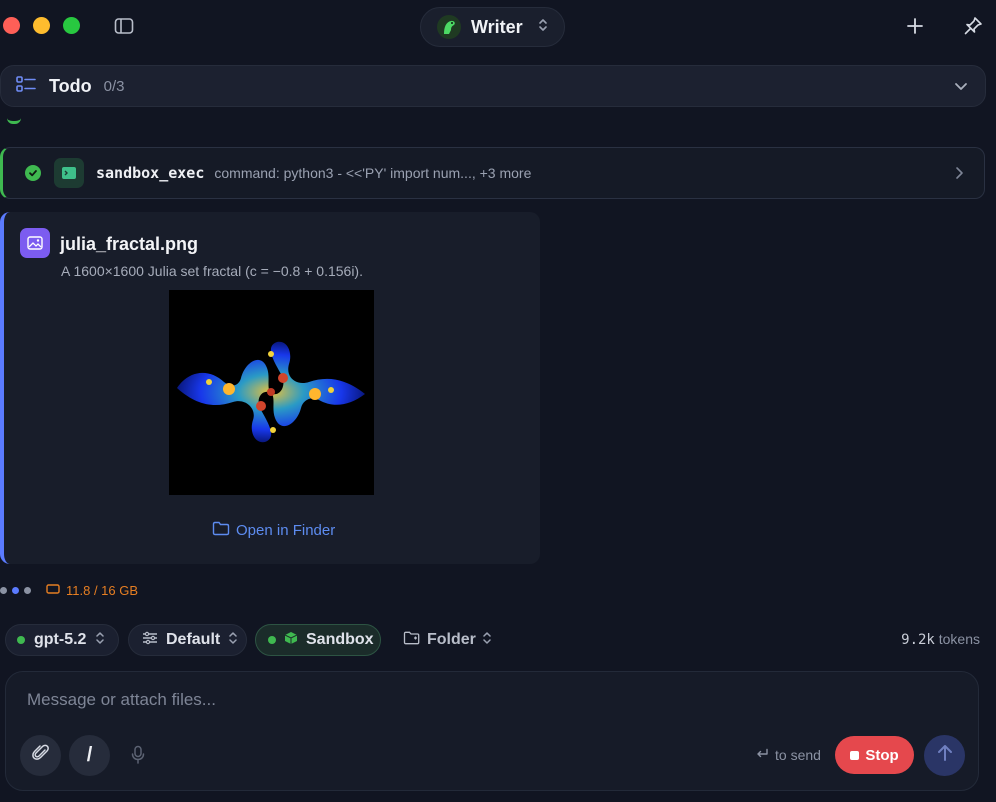 The height and width of the screenshot is (802, 996). What do you see at coordinates (959, 175) in the screenshot?
I see `chevron-right-icon` at bounding box center [959, 175].